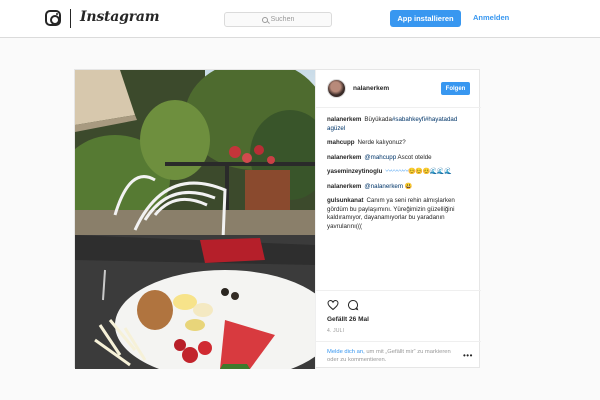  Describe the element at coordinates (398, 89) in the screenshot. I see `post-header: nalanerkem Folgen` at that location.